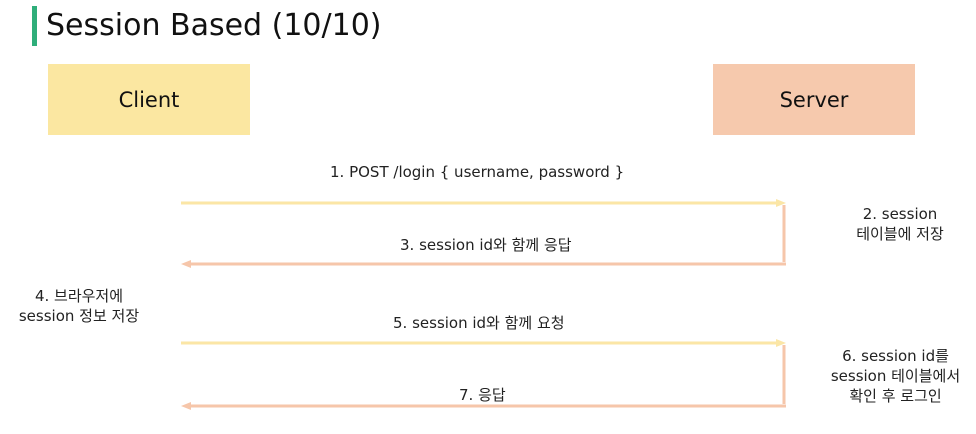 This screenshot has height=434, width=976. What do you see at coordinates (900, 234) in the screenshot?
I see `note-2-line-2: 테이블에 저장` at bounding box center [900, 234].